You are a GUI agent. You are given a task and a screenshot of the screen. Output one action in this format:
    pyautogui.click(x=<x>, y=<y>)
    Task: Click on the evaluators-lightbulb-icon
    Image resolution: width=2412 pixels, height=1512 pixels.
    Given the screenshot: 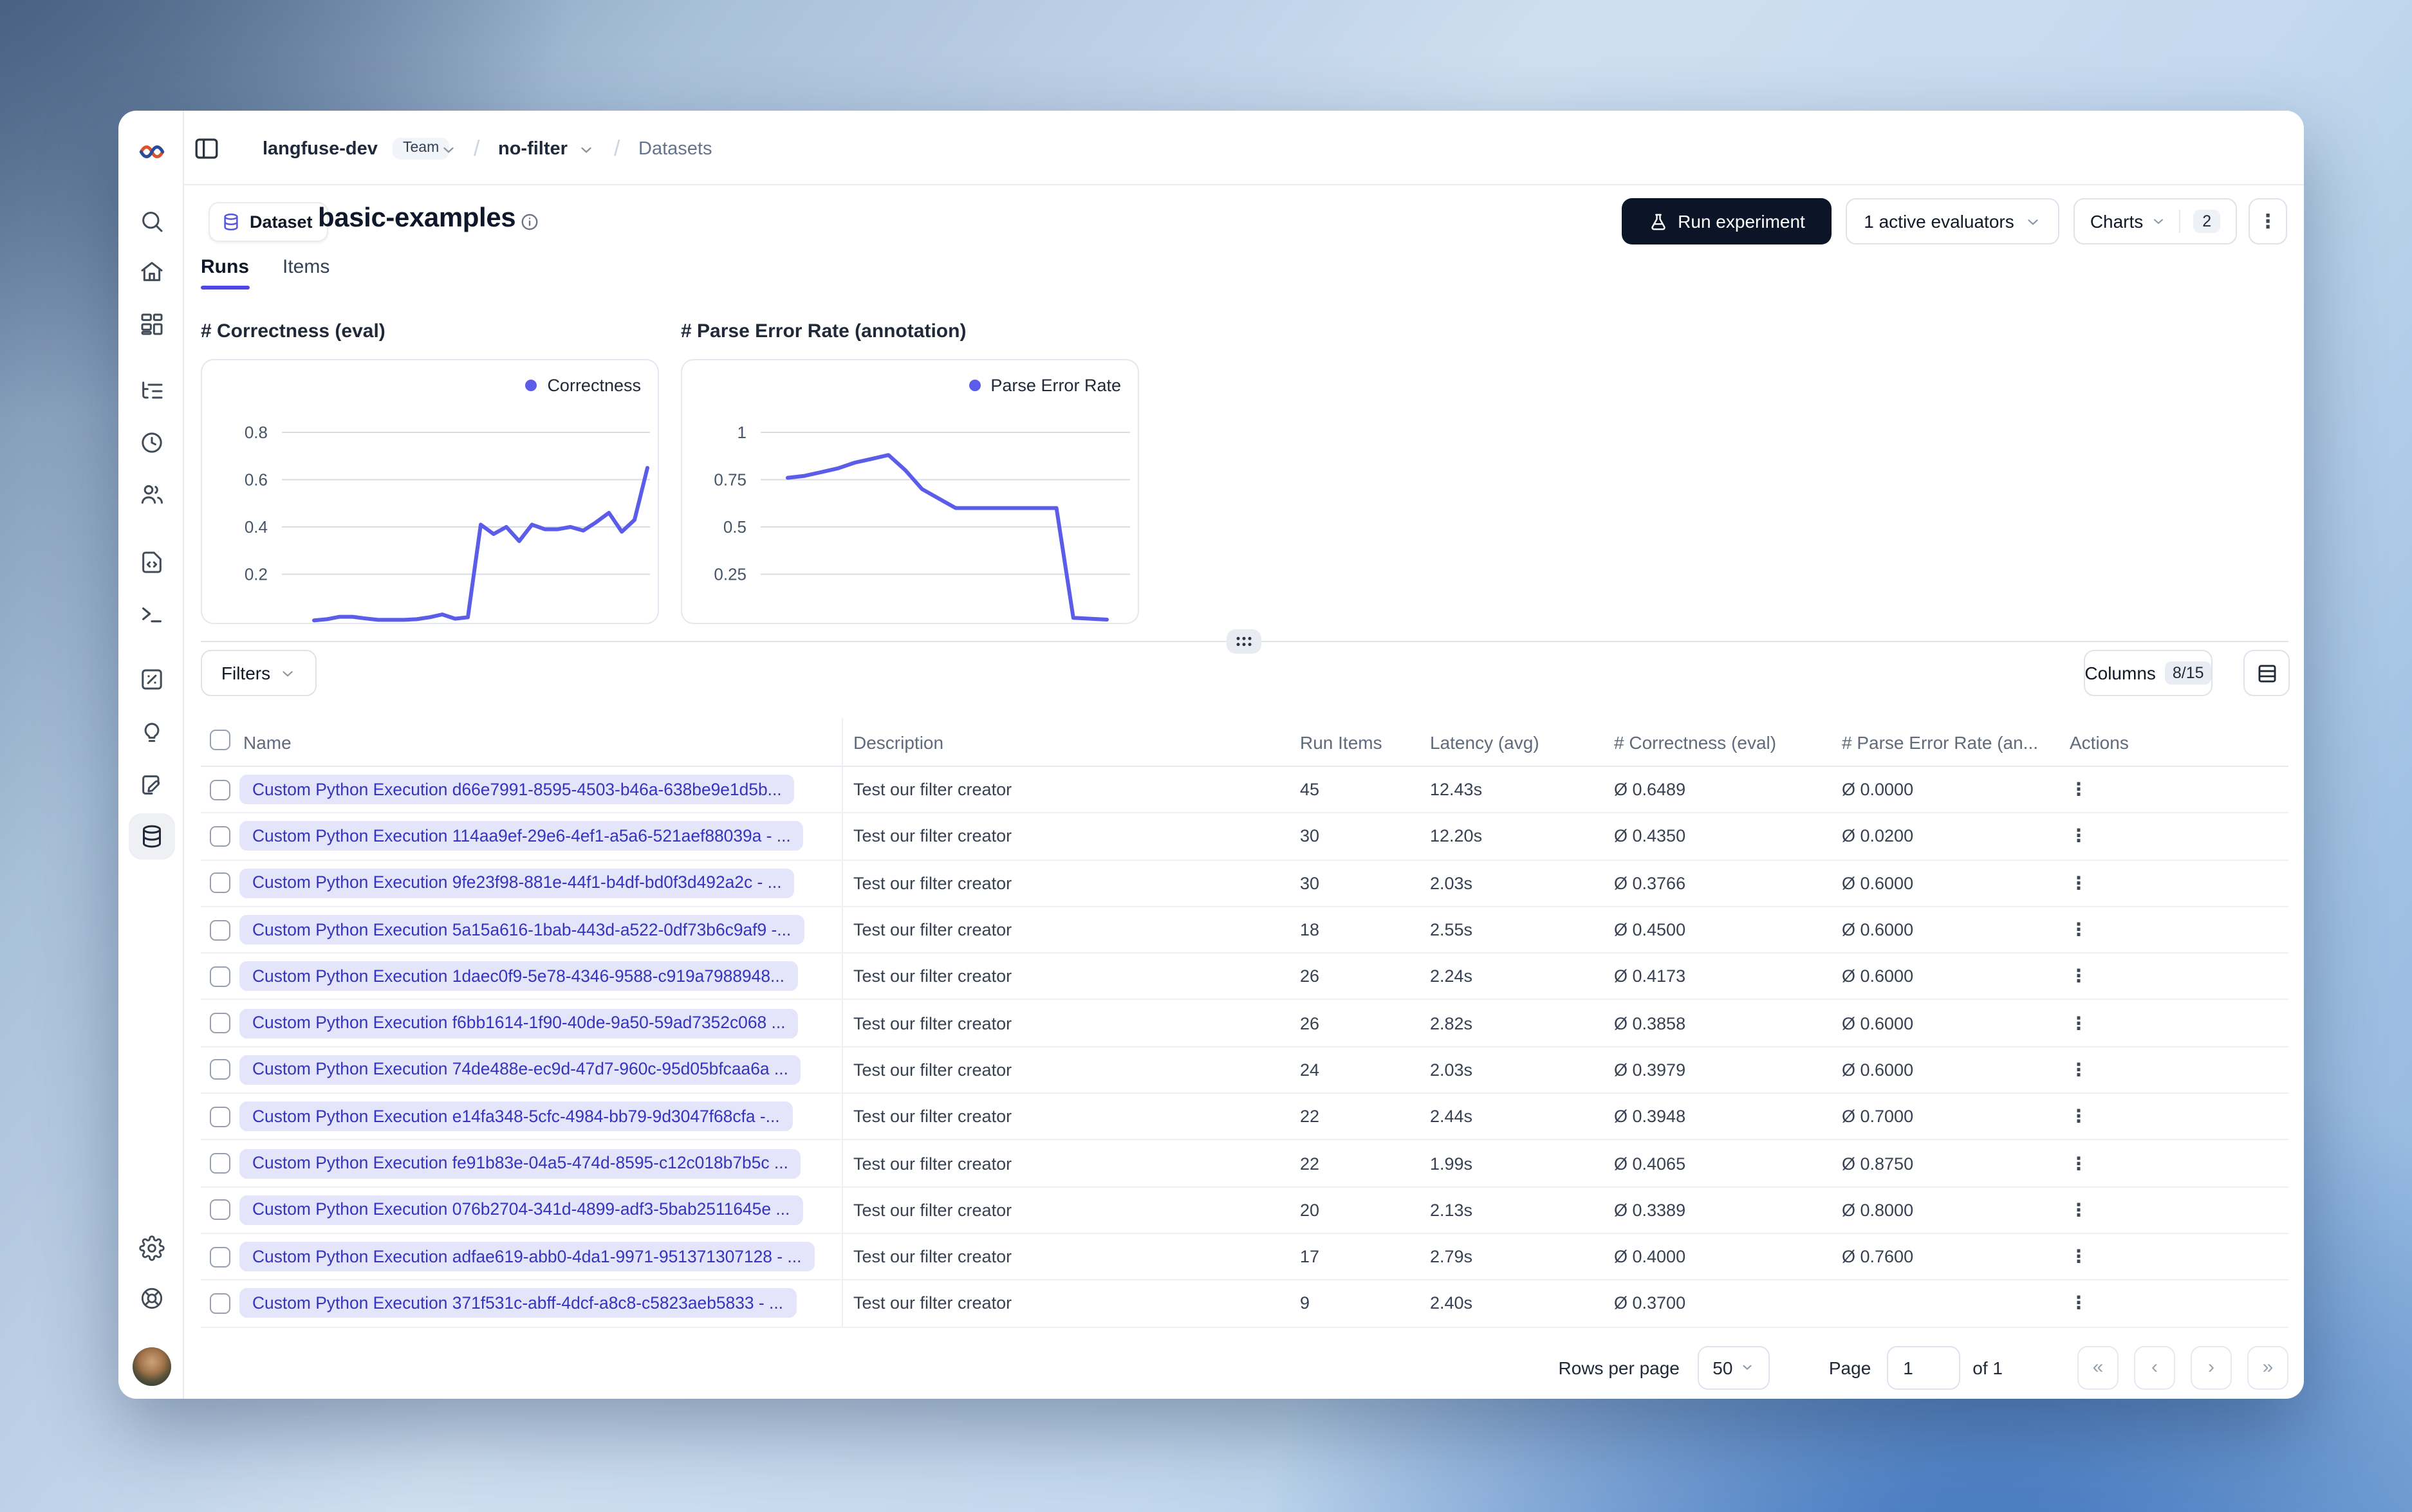 What is the action you would take?
    pyautogui.click(x=151, y=733)
    